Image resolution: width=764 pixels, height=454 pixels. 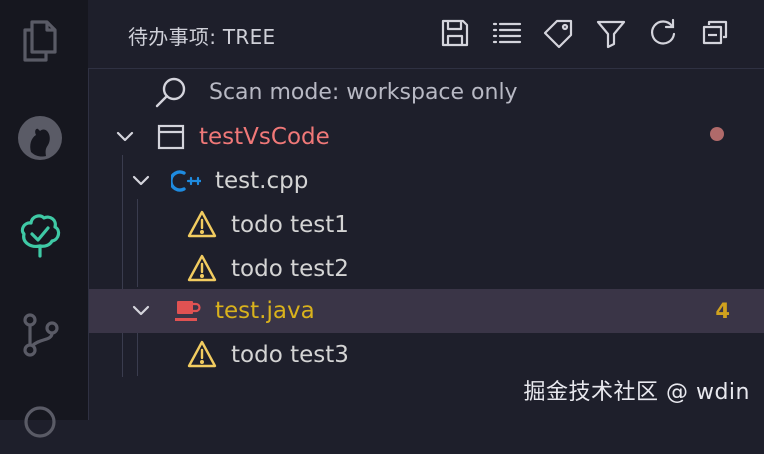 I want to click on cpp-file-icon, so click(x=186, y=181).